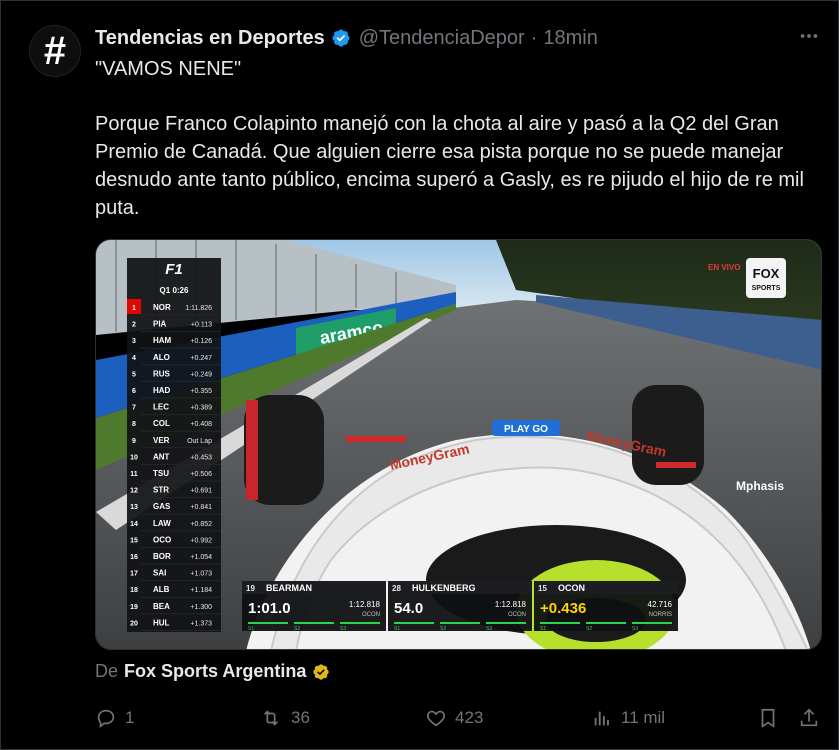  I want to click on tower-gap: +0.247, so click(201, 358).